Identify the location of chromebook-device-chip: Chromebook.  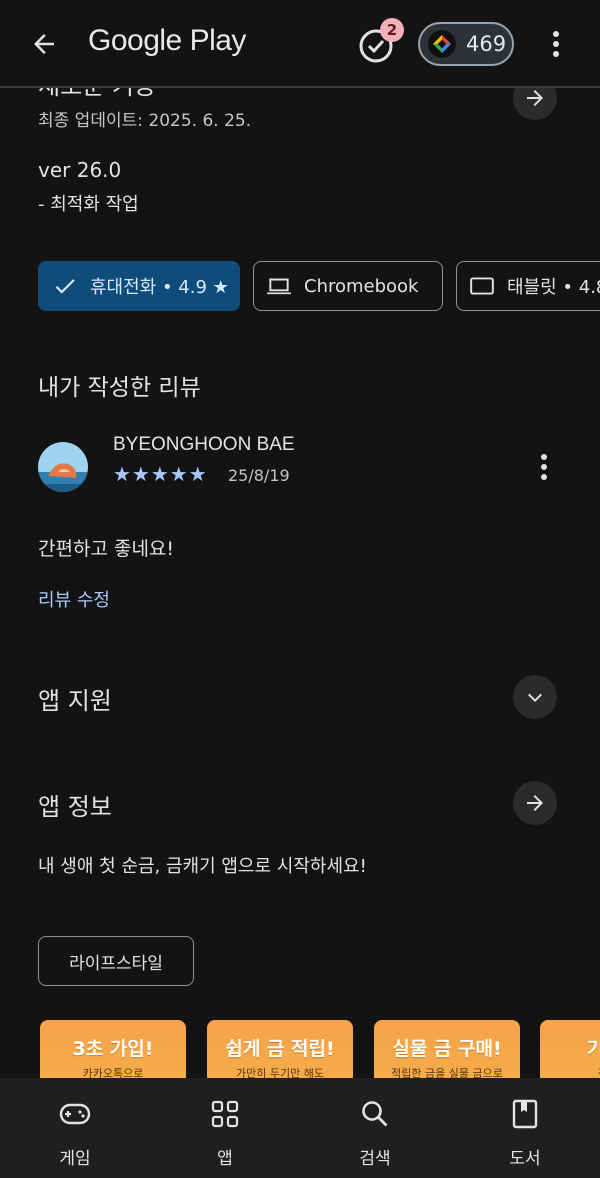
(348, 286).